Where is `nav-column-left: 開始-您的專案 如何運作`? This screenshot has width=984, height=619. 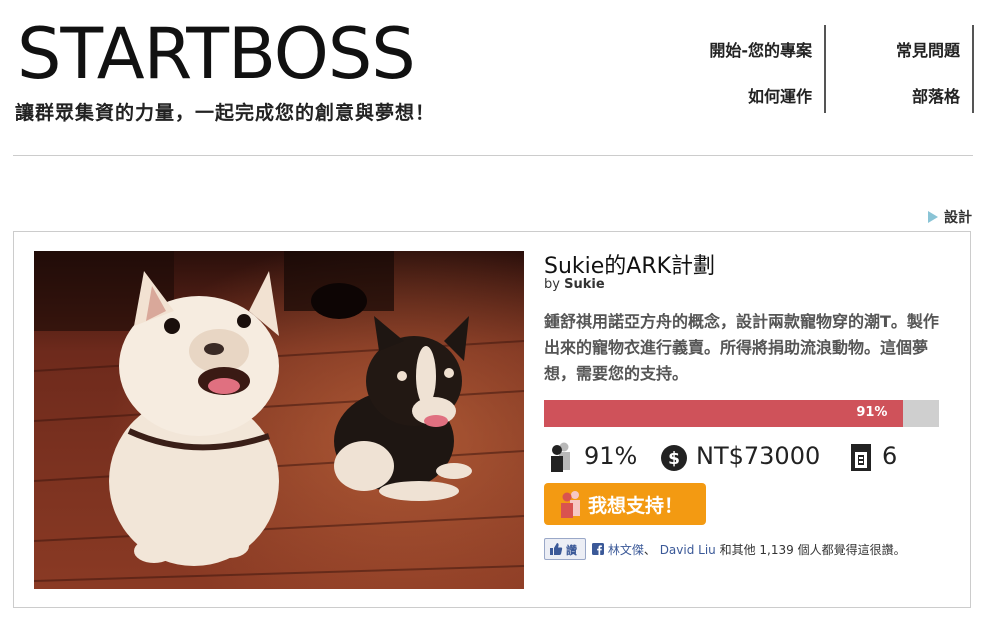
nav-column-left: 開始-您的專案 如何運作 is located at coordinates (748, 69).